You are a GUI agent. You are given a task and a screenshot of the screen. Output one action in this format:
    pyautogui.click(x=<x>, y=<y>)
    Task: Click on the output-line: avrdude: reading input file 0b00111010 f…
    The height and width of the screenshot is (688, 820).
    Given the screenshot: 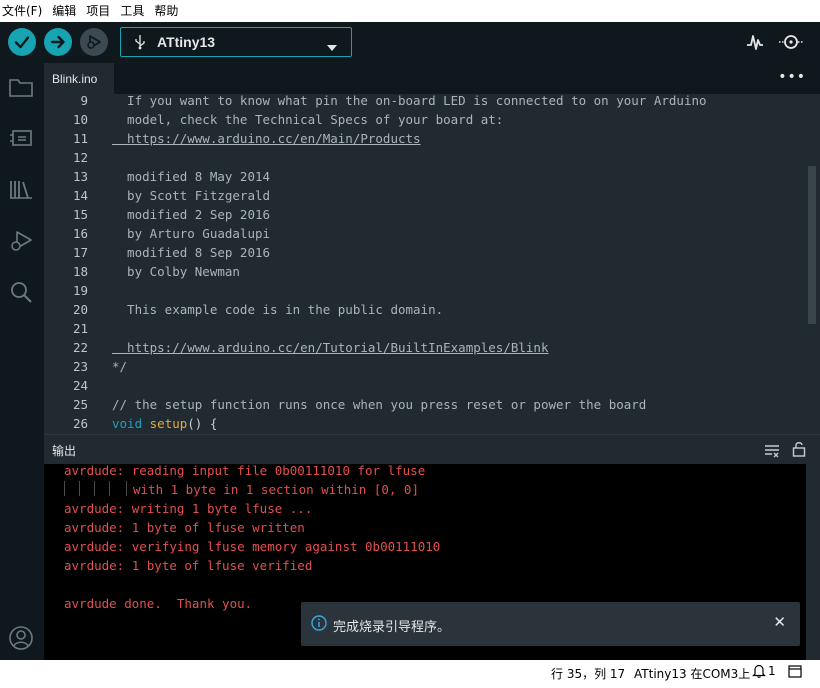 What is the action you would take?
    pyautogui.click(x=245, y=471)
    